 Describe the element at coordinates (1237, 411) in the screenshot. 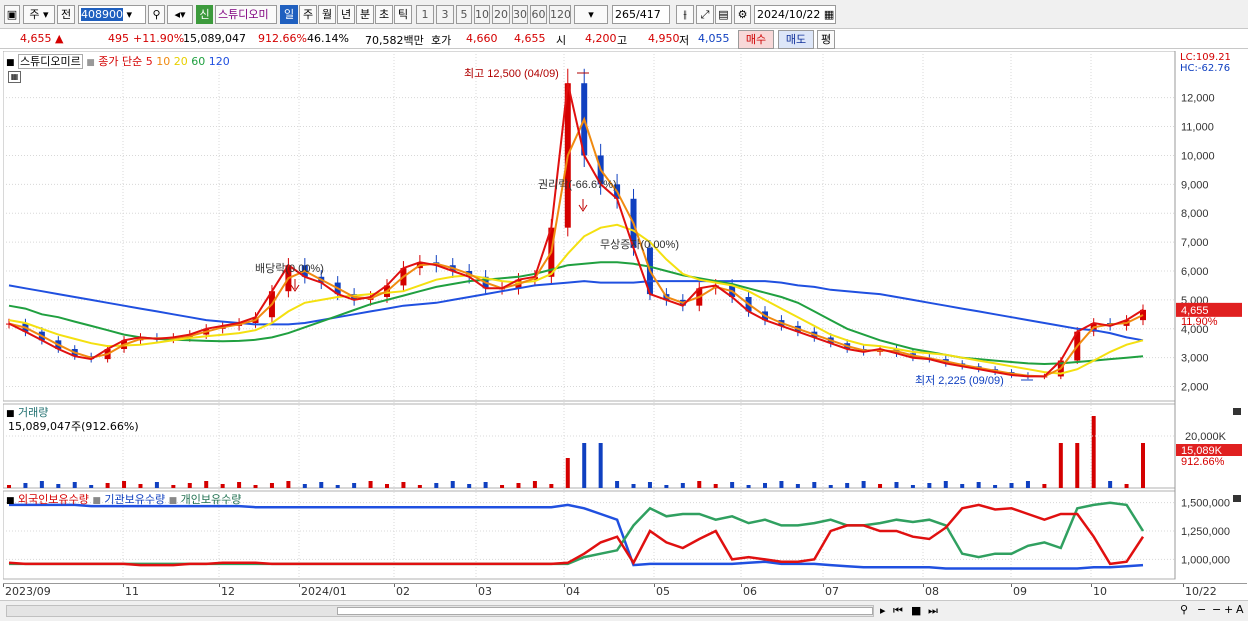

I see `volume-close-icon` at that location.